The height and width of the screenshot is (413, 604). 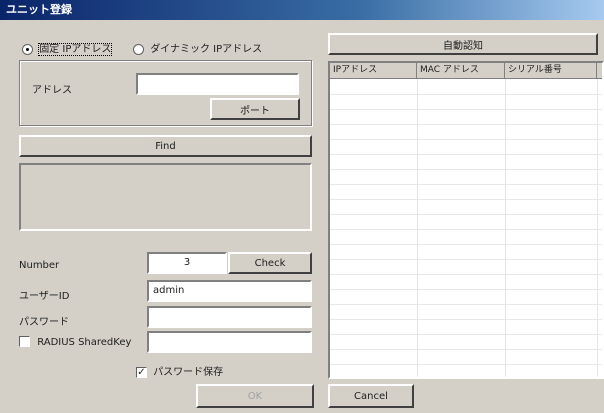 I want to click on column-header-mac: MAC アドレス, so click(x=461, y=71).